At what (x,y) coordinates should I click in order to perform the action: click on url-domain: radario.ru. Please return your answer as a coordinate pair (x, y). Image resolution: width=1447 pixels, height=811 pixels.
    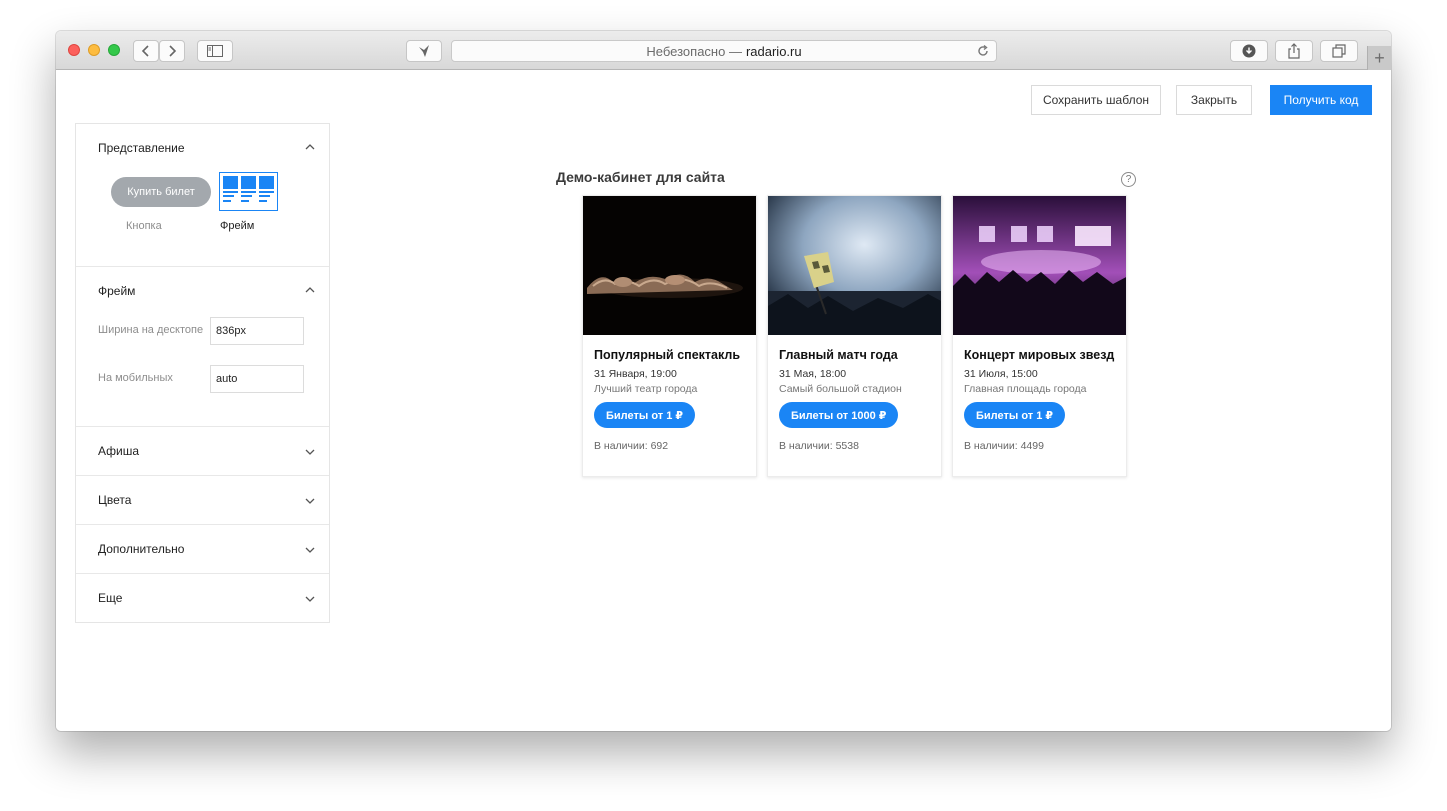
    Looking at the image, I should click on (773, 51).